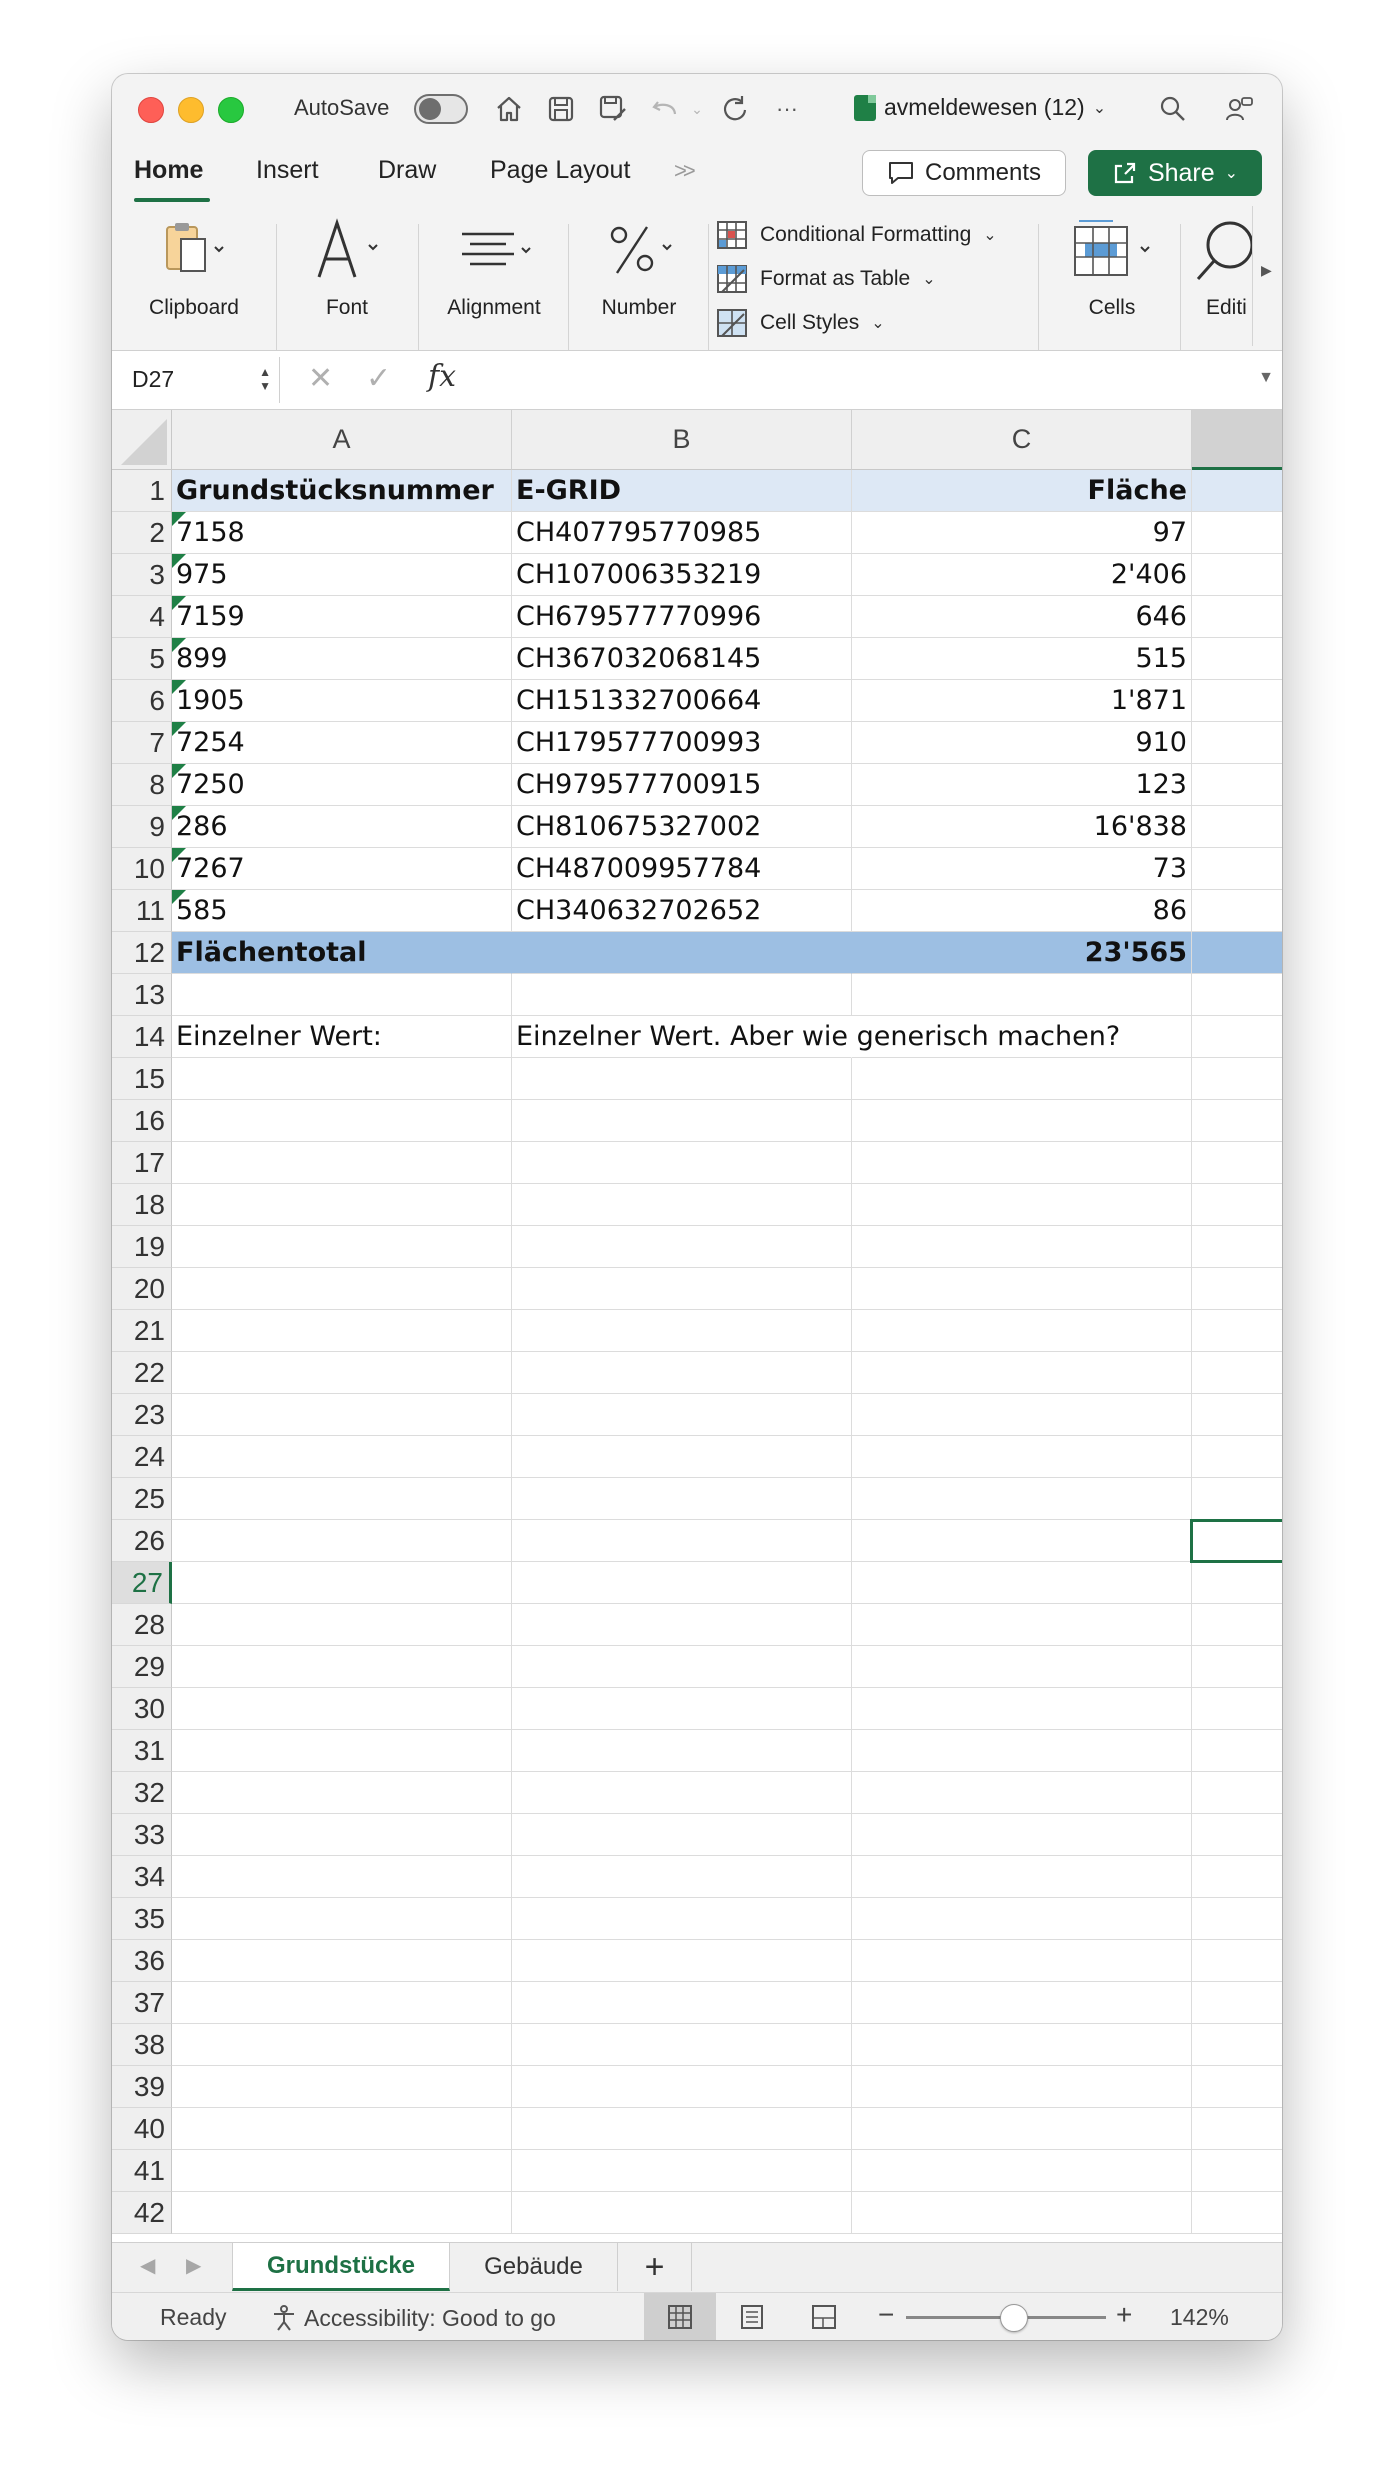 Image resolution: width=1394 pixels, height=2488 pixels. Describe the element at coordinates (142, 1751) in the screenshot. I see `row-header: 31` at that location.